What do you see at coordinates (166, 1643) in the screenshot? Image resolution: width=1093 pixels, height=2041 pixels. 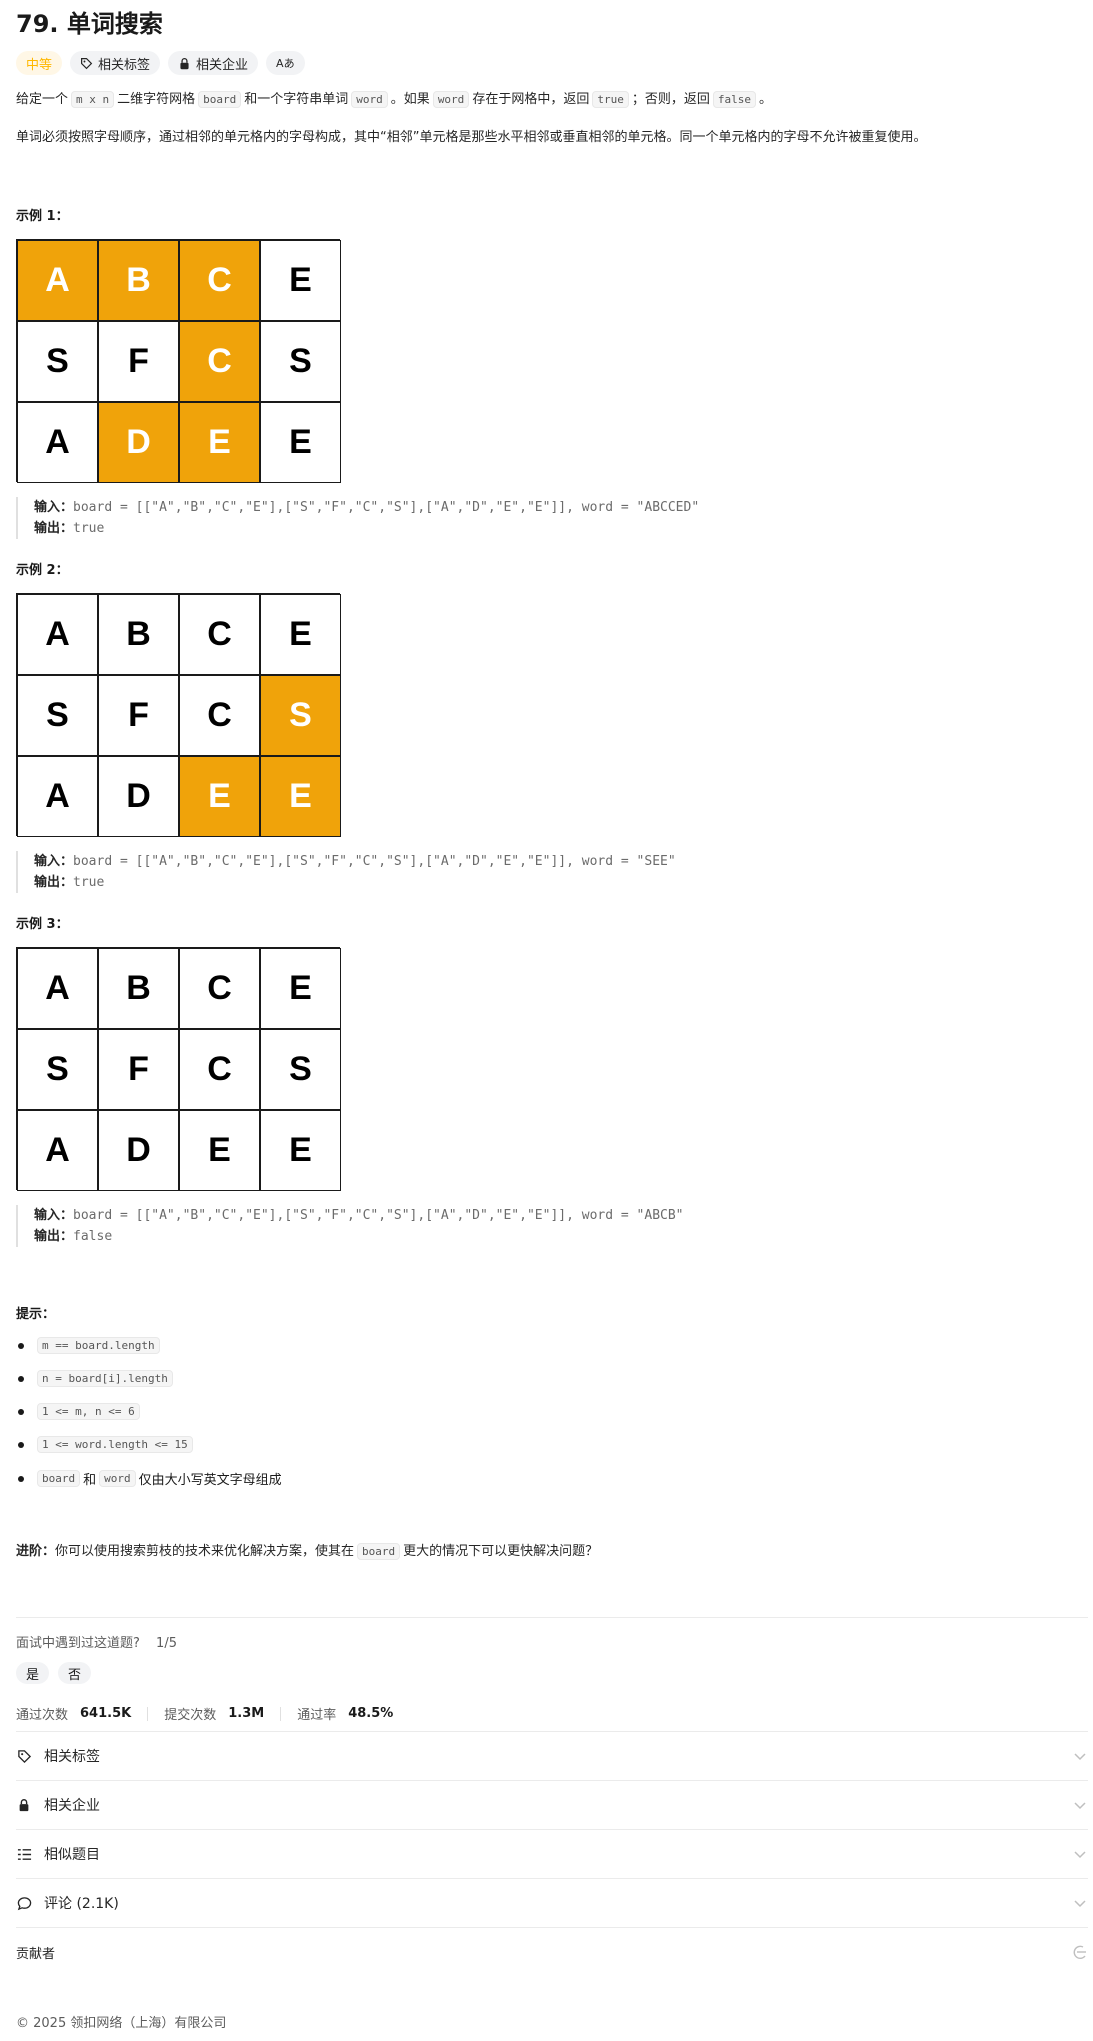 I see `interview-progress: 1/5` at bounding box center [166, 1643].